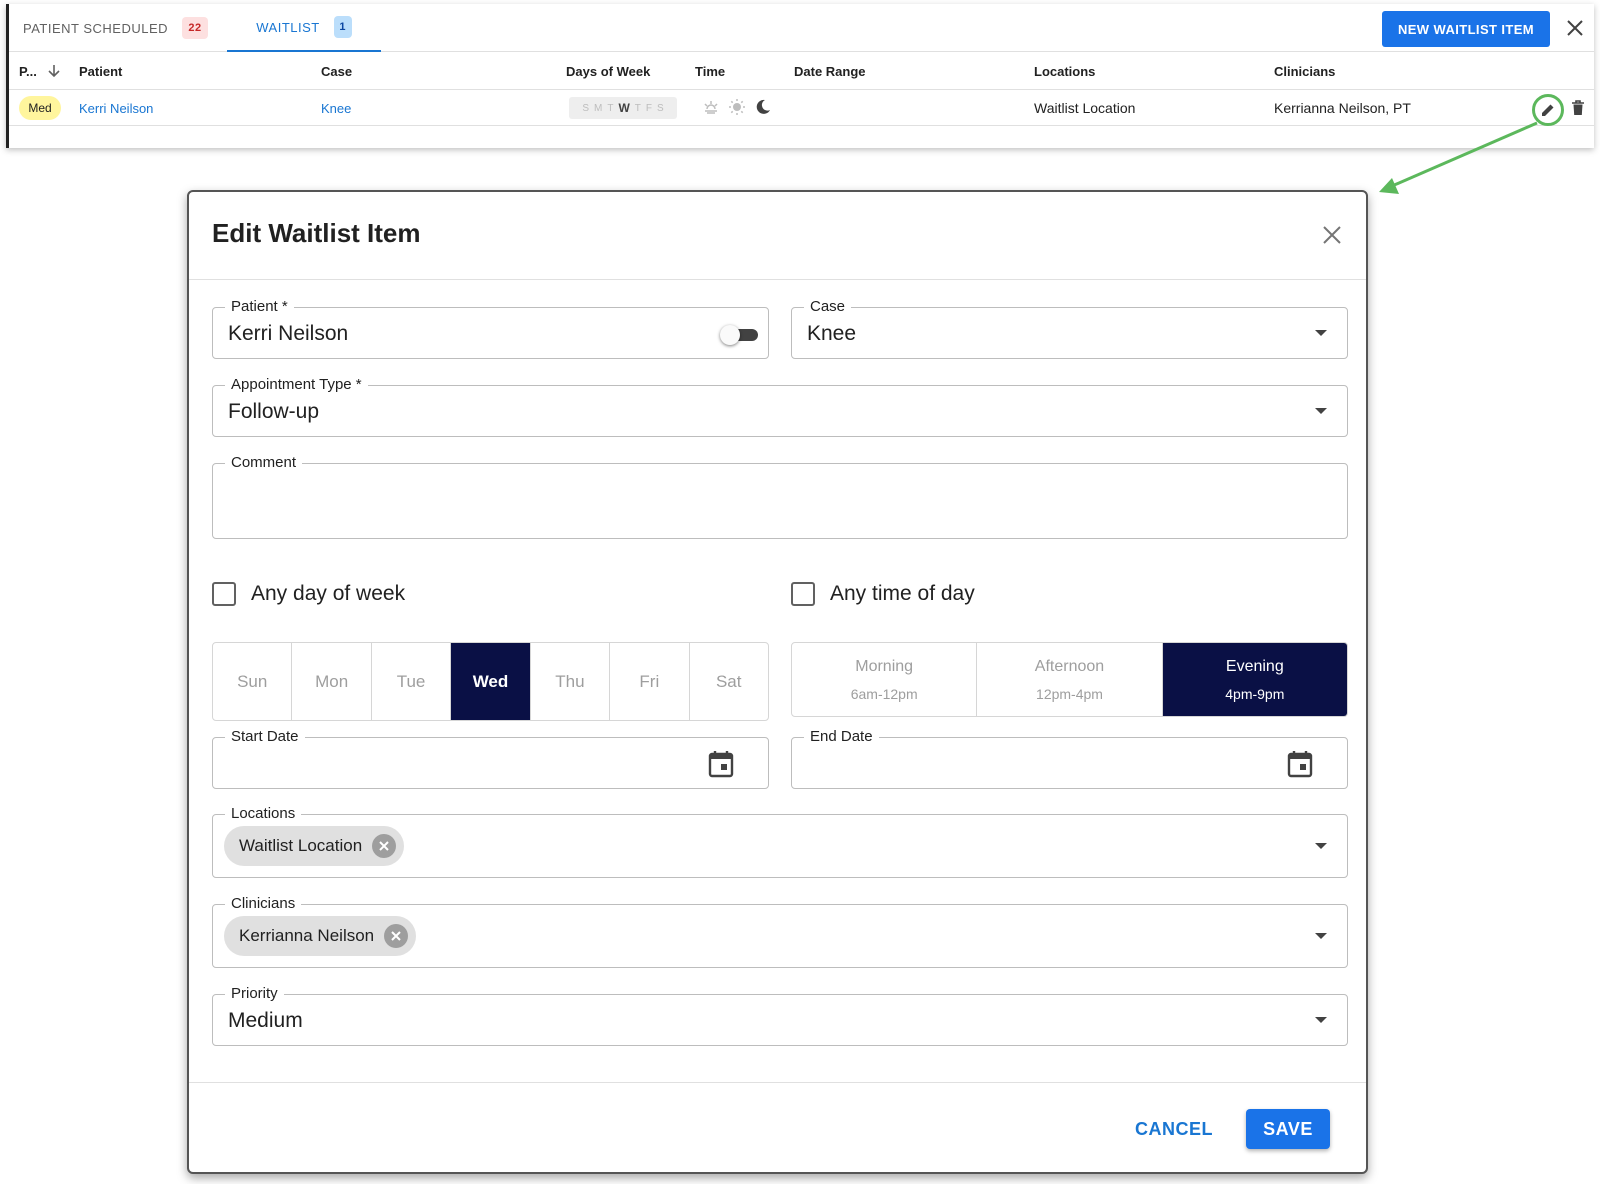  What do you see at coordinates (803, 594) in the screenshot?
I see `any-time-checkbox` at bounding box center [803, 594].